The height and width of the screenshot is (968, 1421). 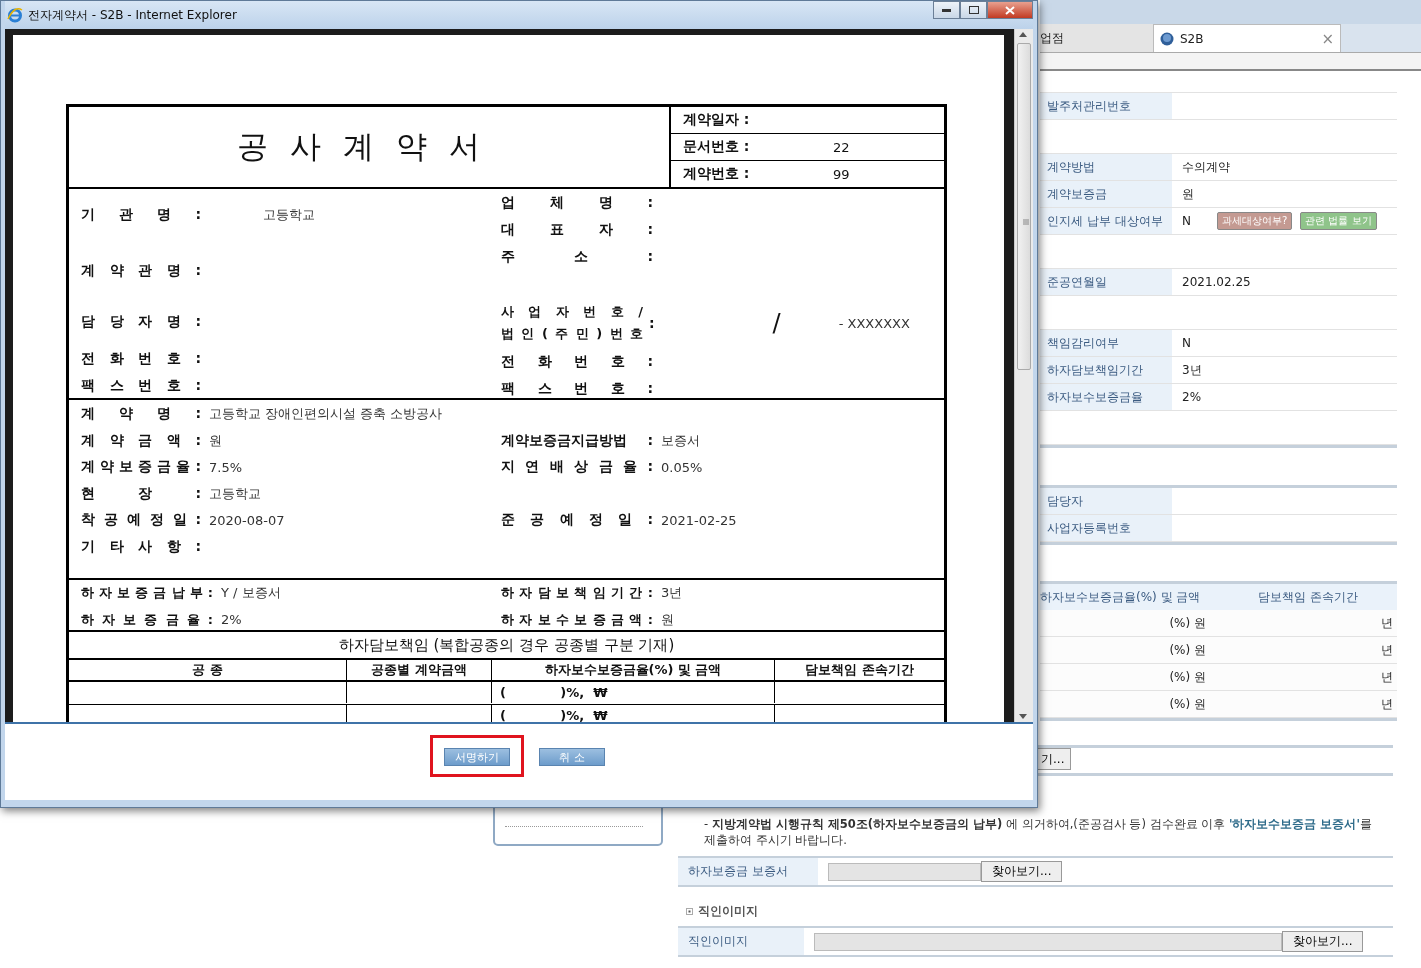 What do you see at coordinates (132, 15) in the screenshot?
I see `window-title: 전자계약서 - S2B - Internet Explorer` at bounding box center [132, 15].